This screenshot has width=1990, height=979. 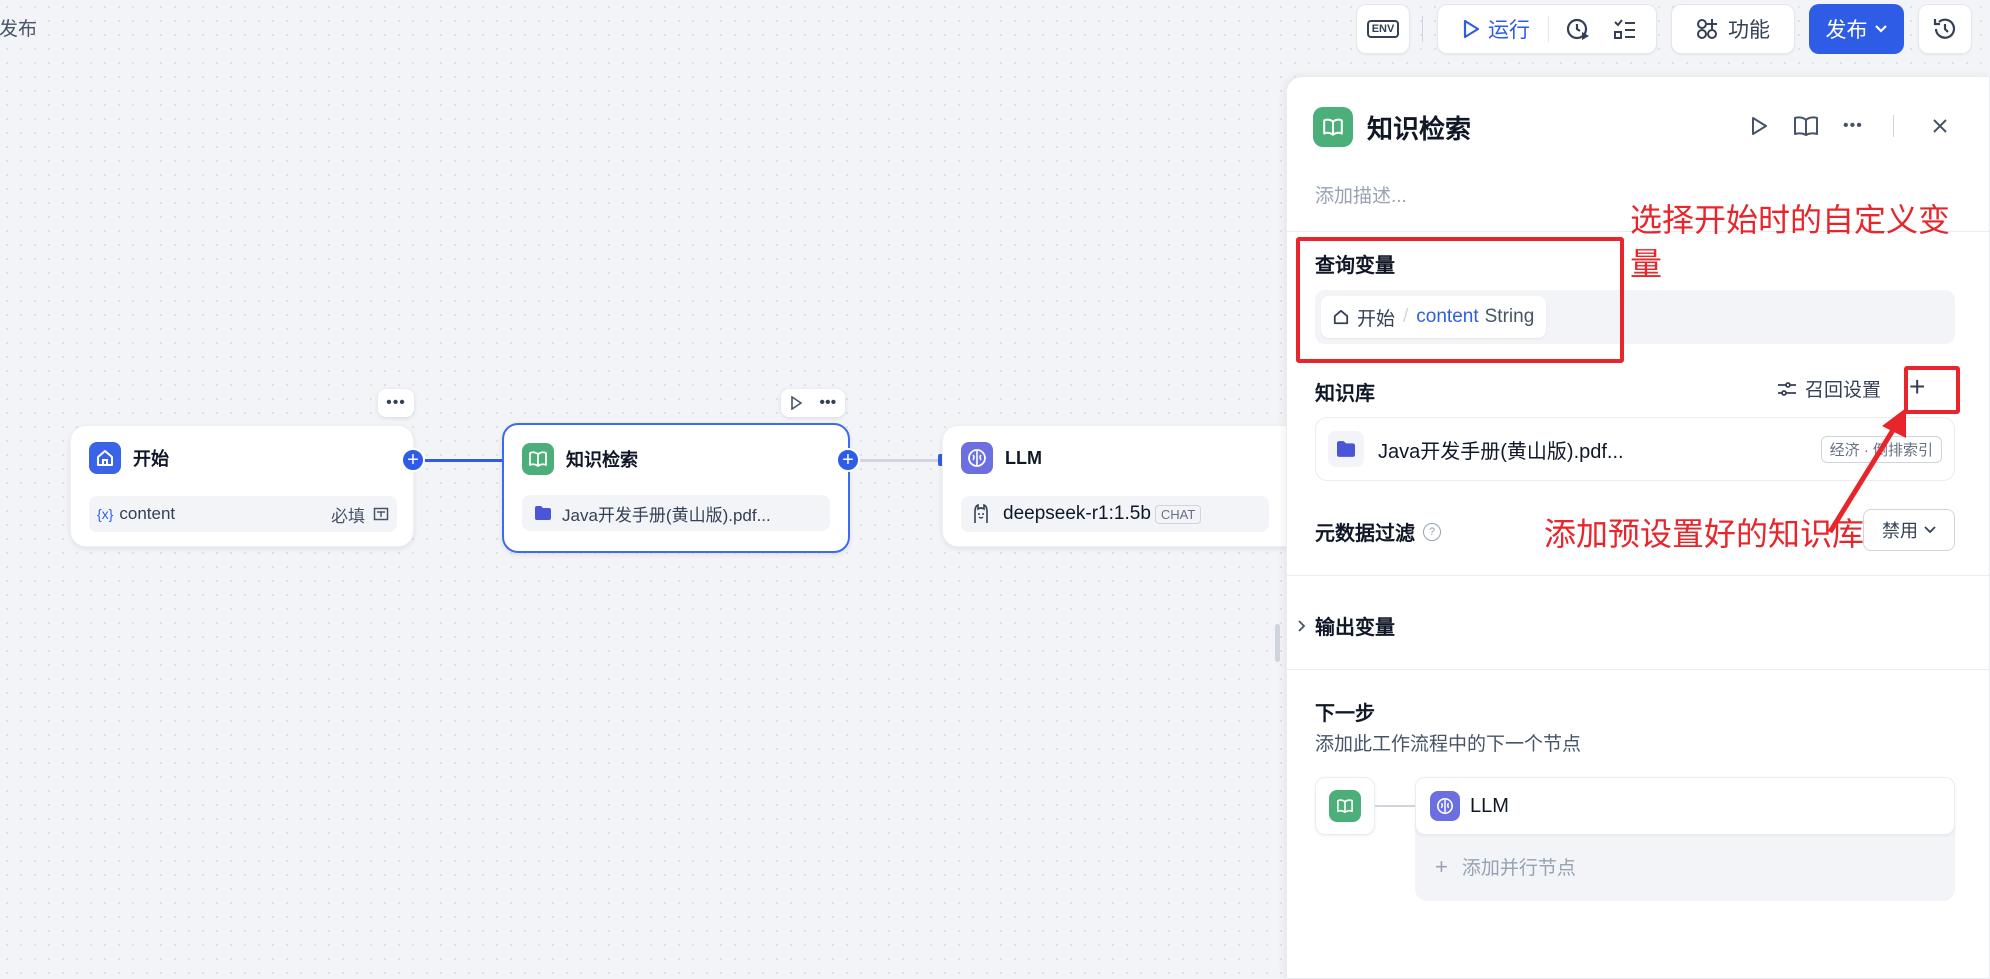 What do you see at coordinates (1077, 513) in the screenshot?
I see `llm-model-name: deepseek-r1:1.5b` at bounding box center [1077, 513].